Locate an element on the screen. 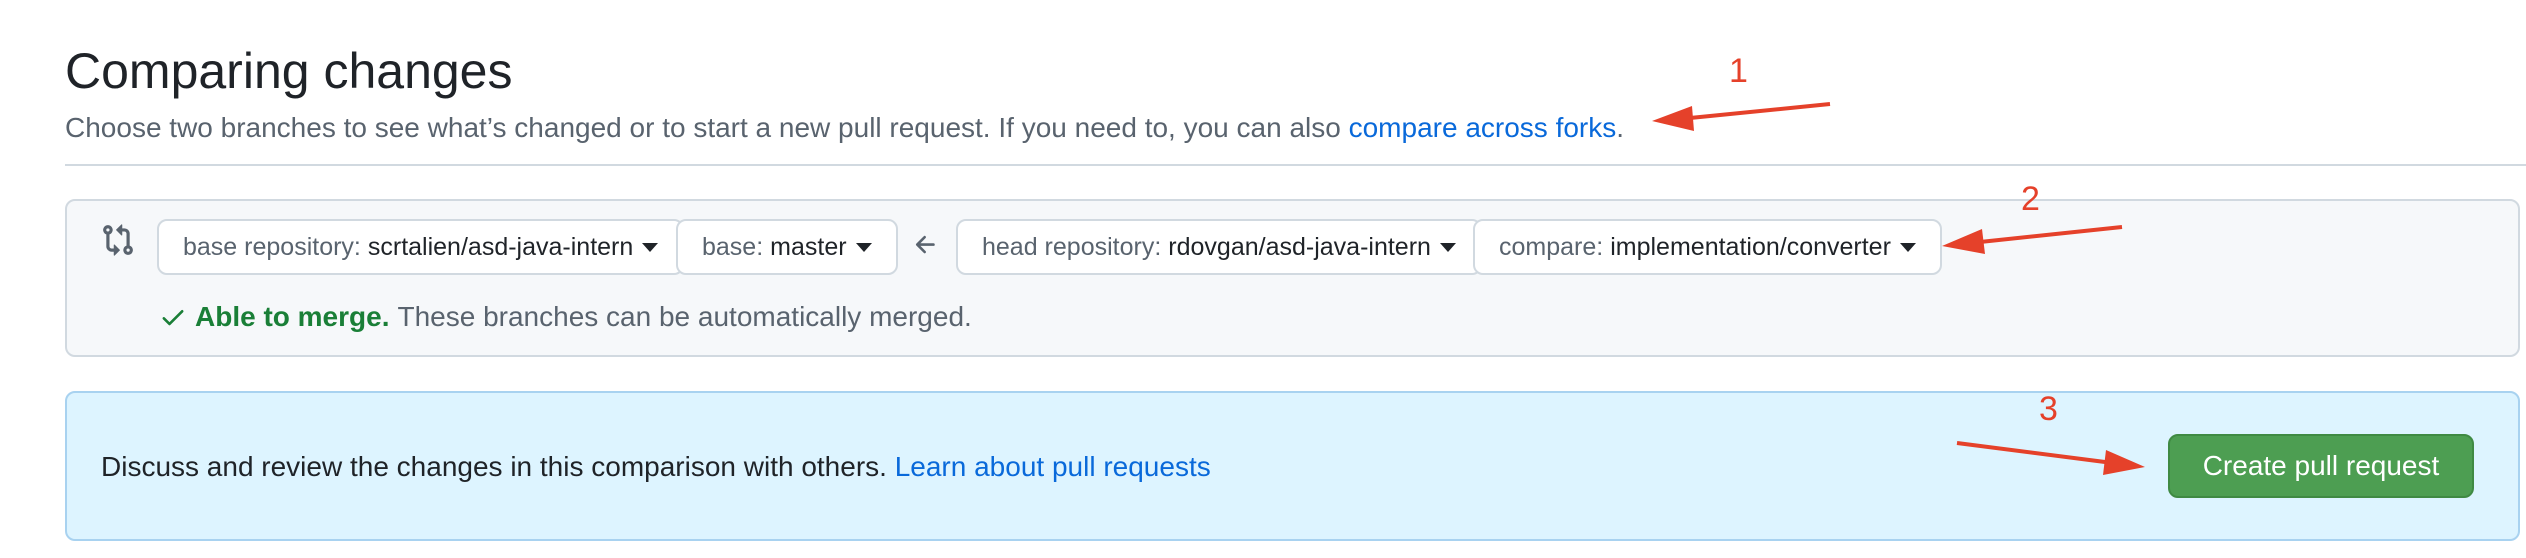 This screenshot has width=2526, height=558. compare-across-forks-link: compare across forks is located at coordinates (1483, 127).